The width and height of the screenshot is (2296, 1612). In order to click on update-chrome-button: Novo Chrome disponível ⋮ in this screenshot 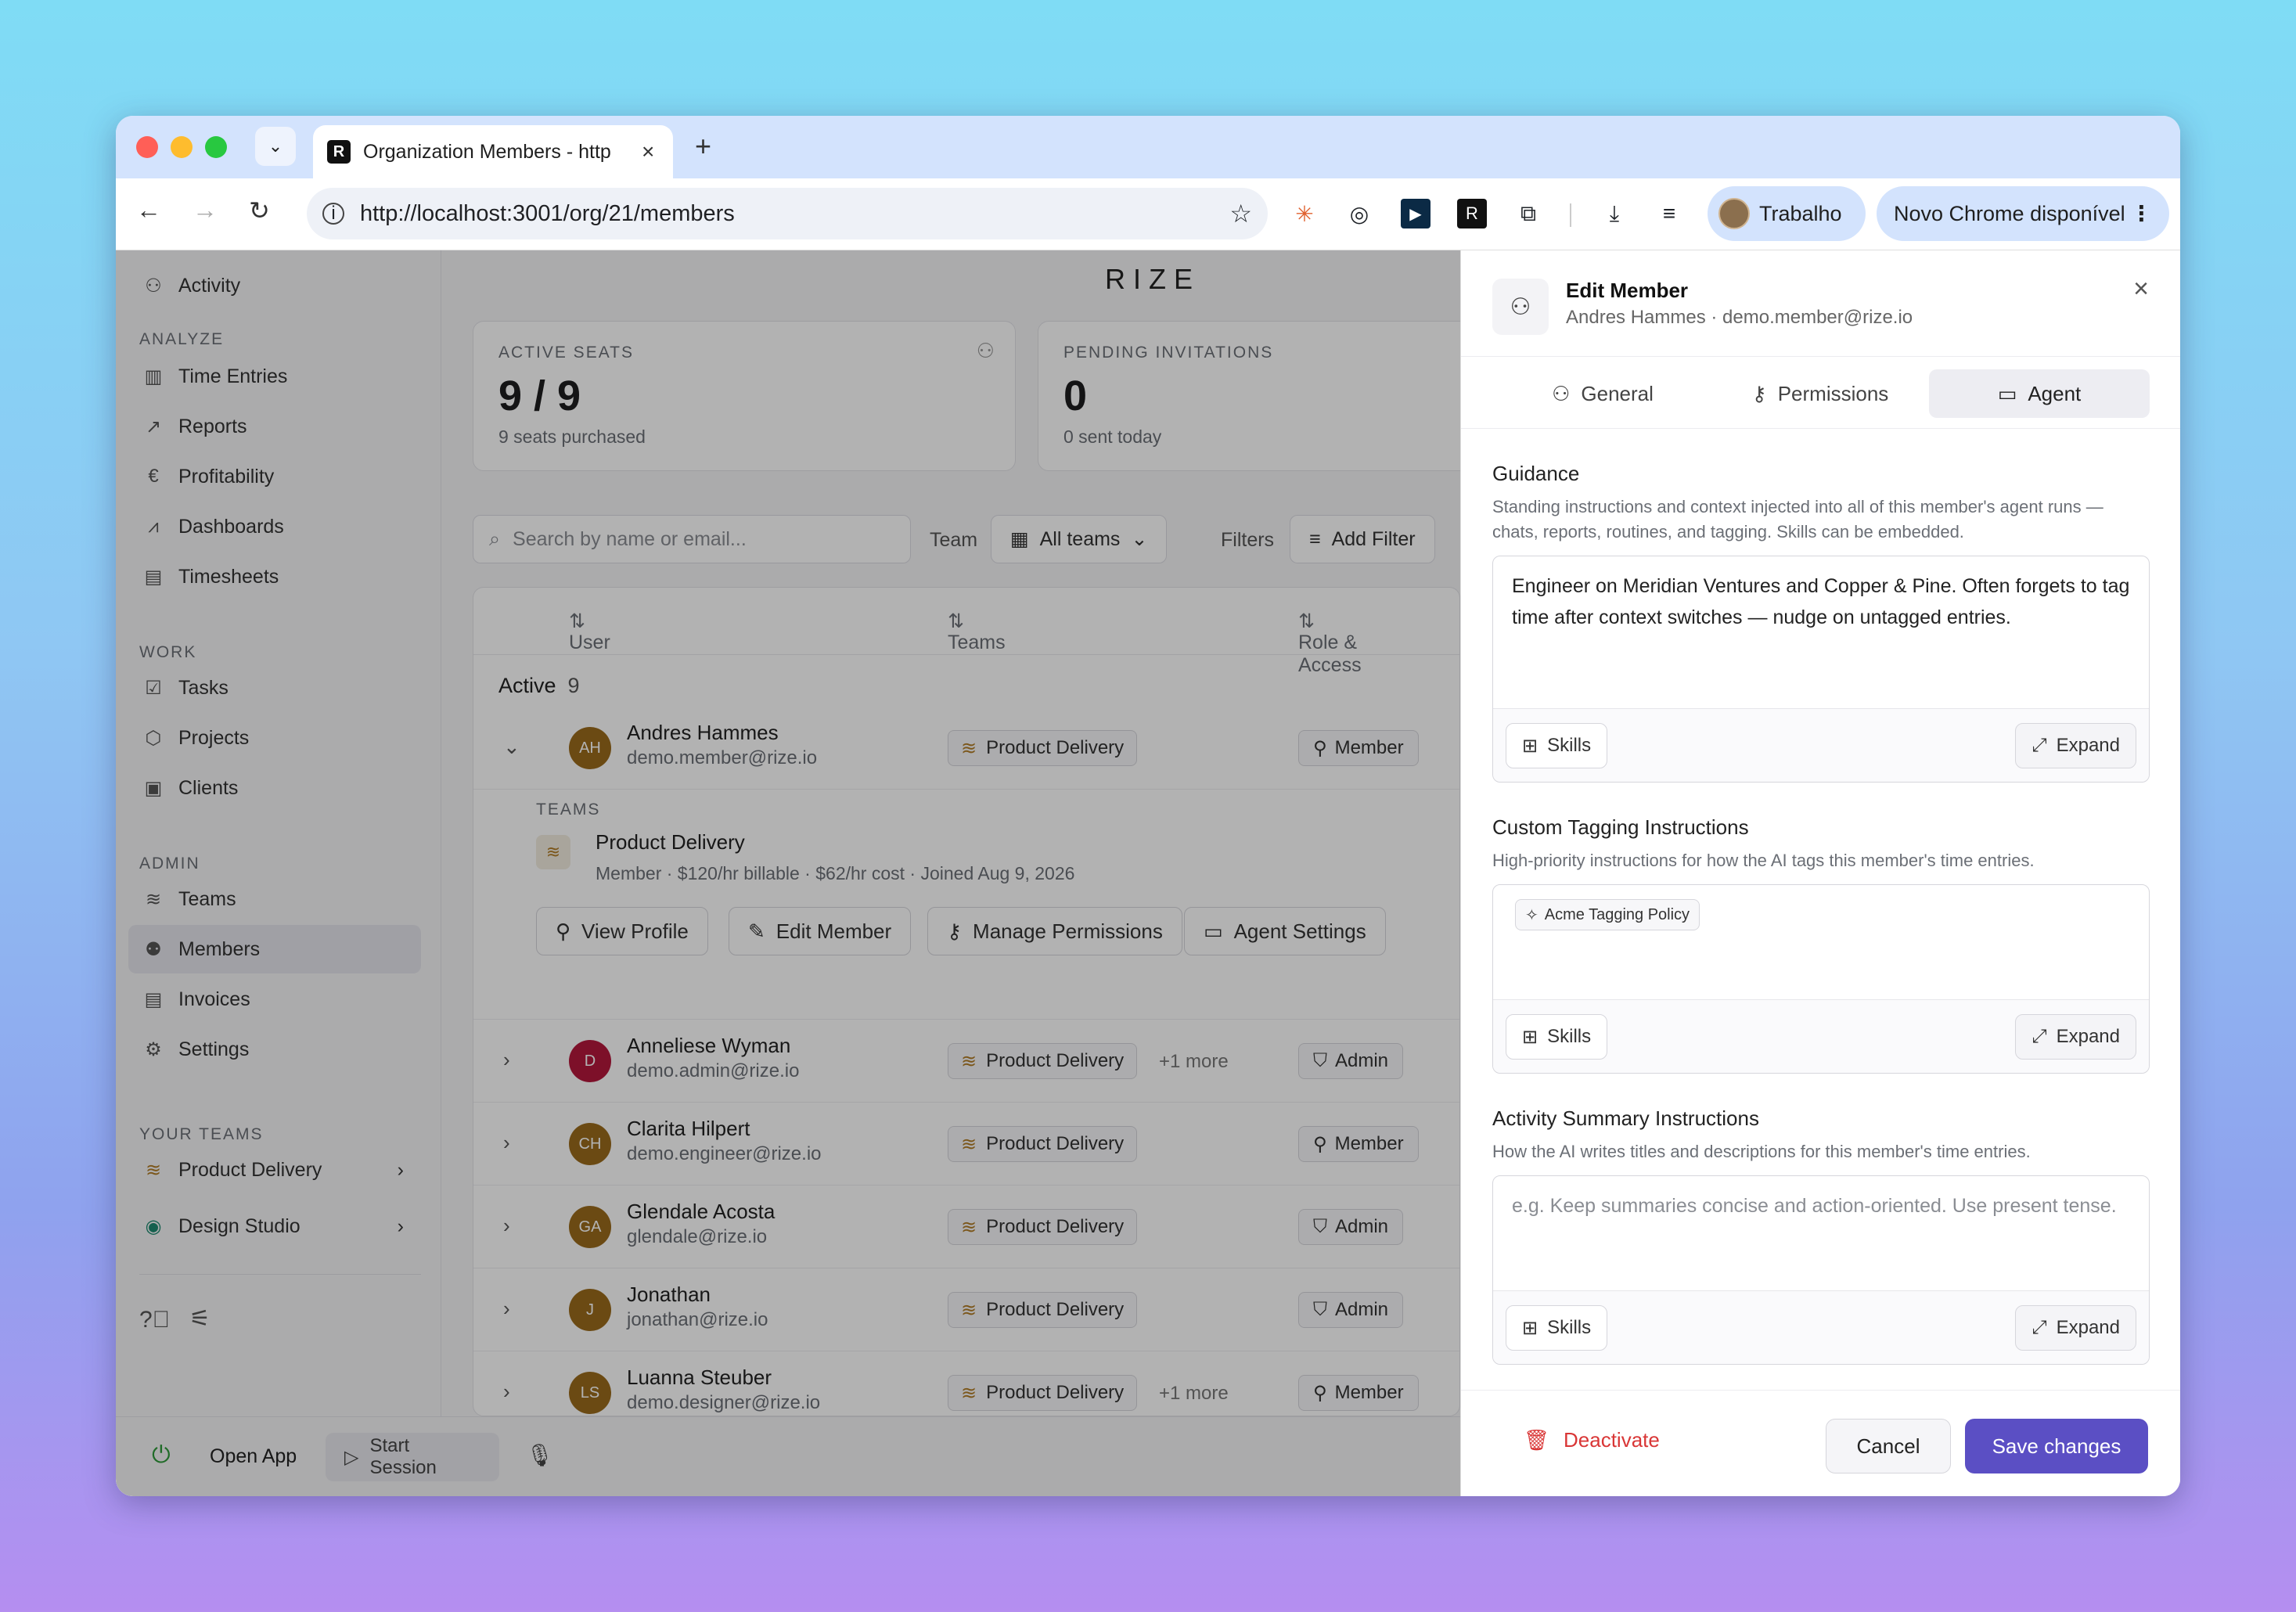, I will do `click(2023, 214)`.